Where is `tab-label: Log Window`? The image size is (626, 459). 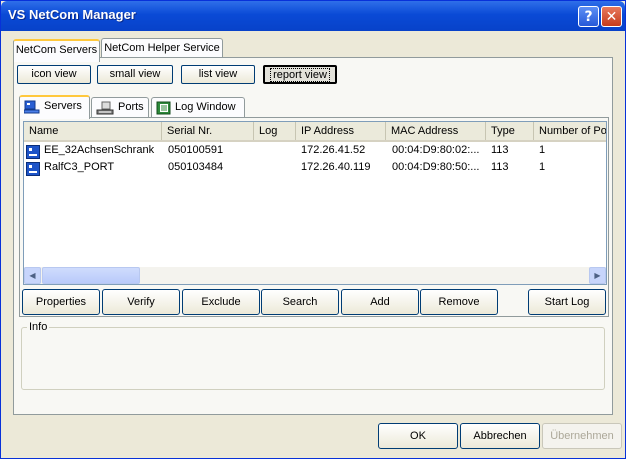 tab-label: Log Window is located at coordinates (205, 107).